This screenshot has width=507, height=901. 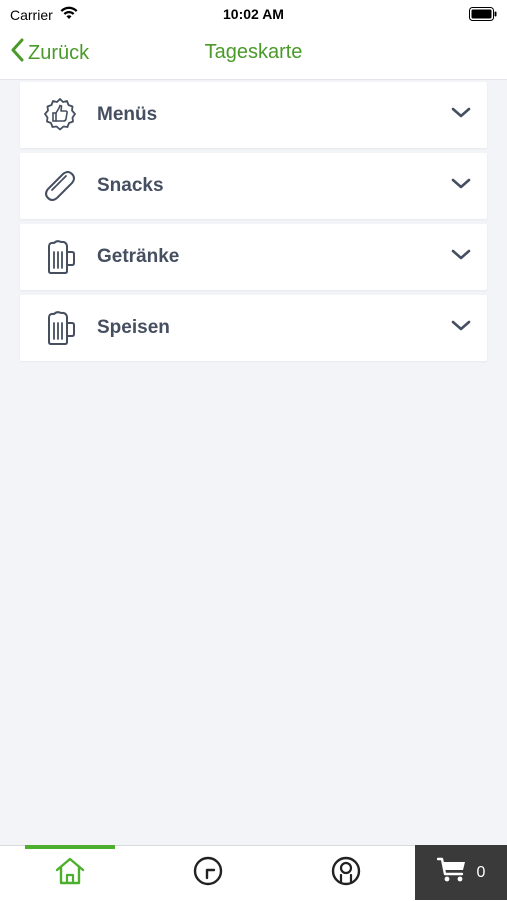 I want to click on home-icon, so click(x=70, y=873).